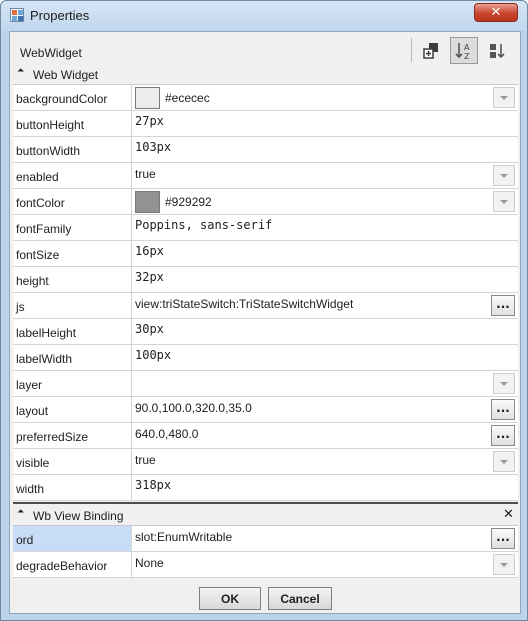 The height and width of the screenshot is (621, 528). I want to click on property-name: fontSize, so click(72, 253).